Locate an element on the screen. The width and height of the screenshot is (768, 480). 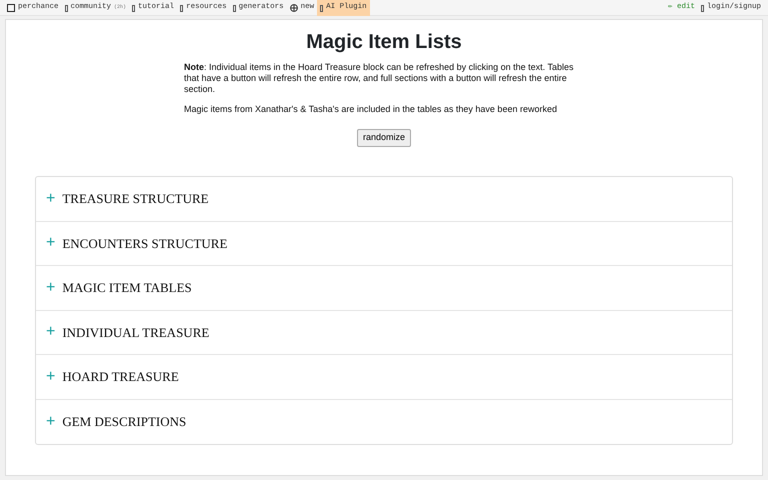
accordion-header: + TREASURE STRUCTURE is located at coordinates (384, 199).